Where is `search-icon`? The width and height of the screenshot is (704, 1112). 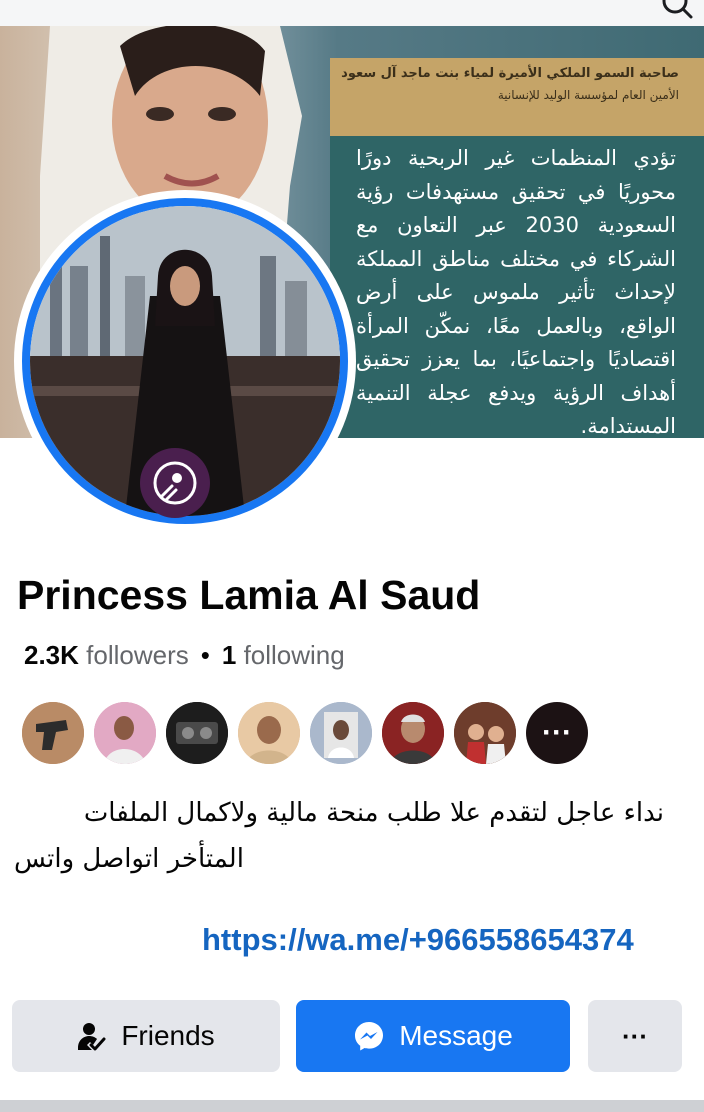 search-icon is located at coordinates (677, 10).